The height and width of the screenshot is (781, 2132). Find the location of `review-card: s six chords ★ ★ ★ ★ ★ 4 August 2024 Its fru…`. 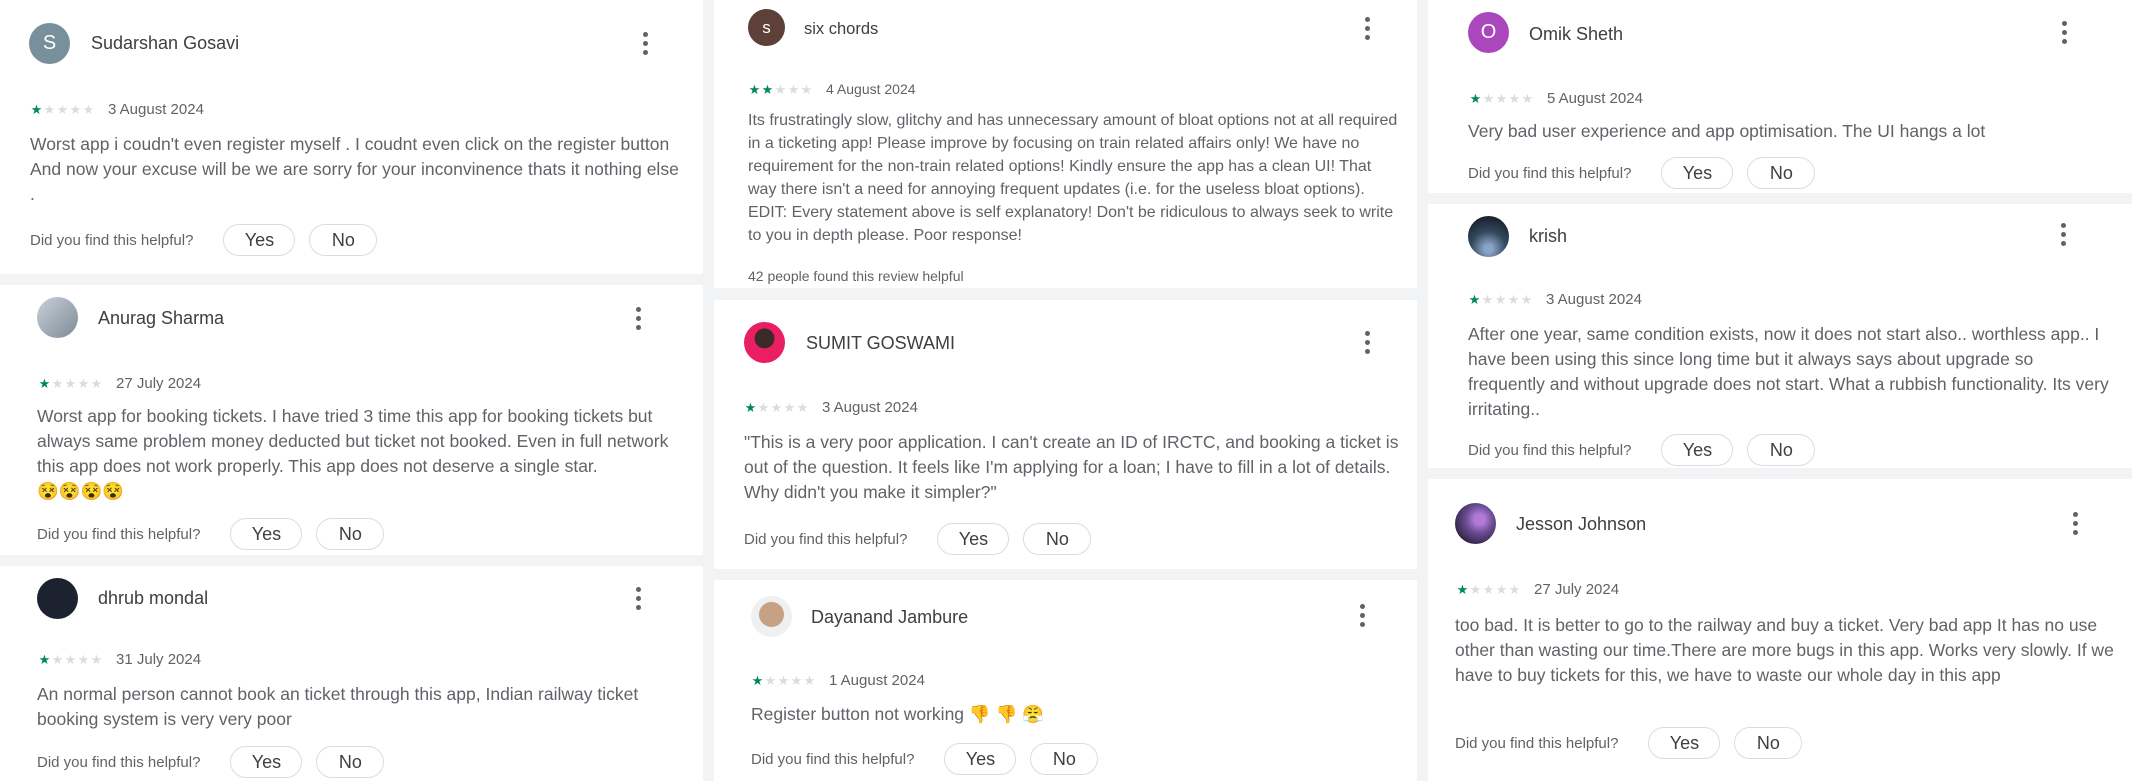

review-card: s six chords ★ ★ ★ ★ ★ 4 August 2024 Its fru… is located at coordinates (1065, 144).